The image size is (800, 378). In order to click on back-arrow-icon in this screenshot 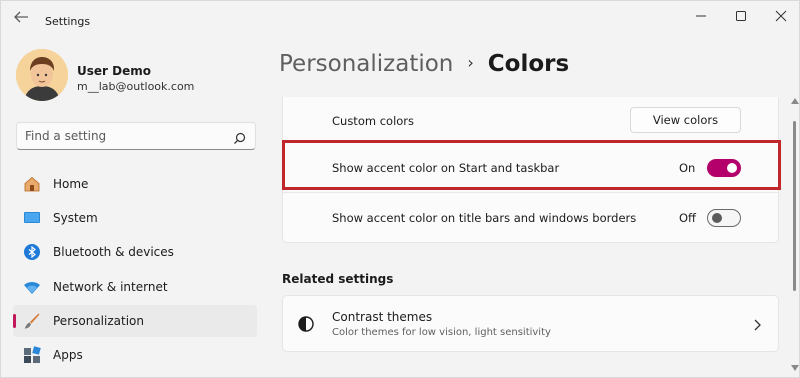, I will do `click(21, 17)`.